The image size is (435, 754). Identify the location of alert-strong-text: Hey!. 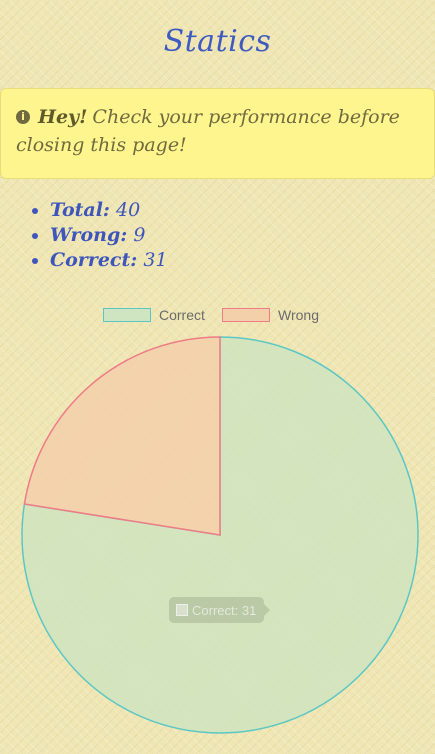
(63, 117).